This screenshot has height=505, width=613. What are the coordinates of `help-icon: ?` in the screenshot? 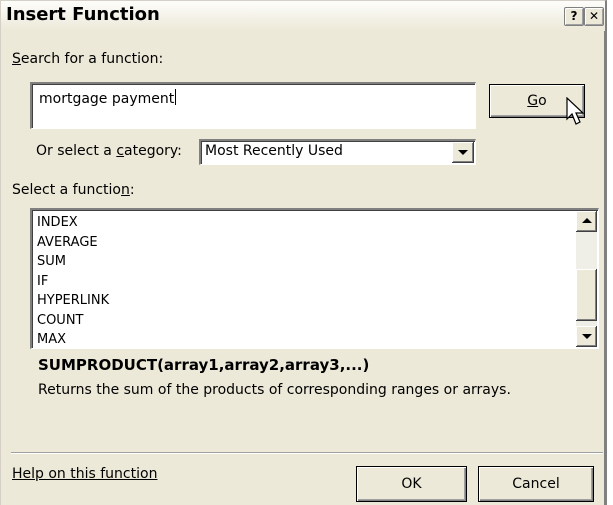 It's located at (574, 16).